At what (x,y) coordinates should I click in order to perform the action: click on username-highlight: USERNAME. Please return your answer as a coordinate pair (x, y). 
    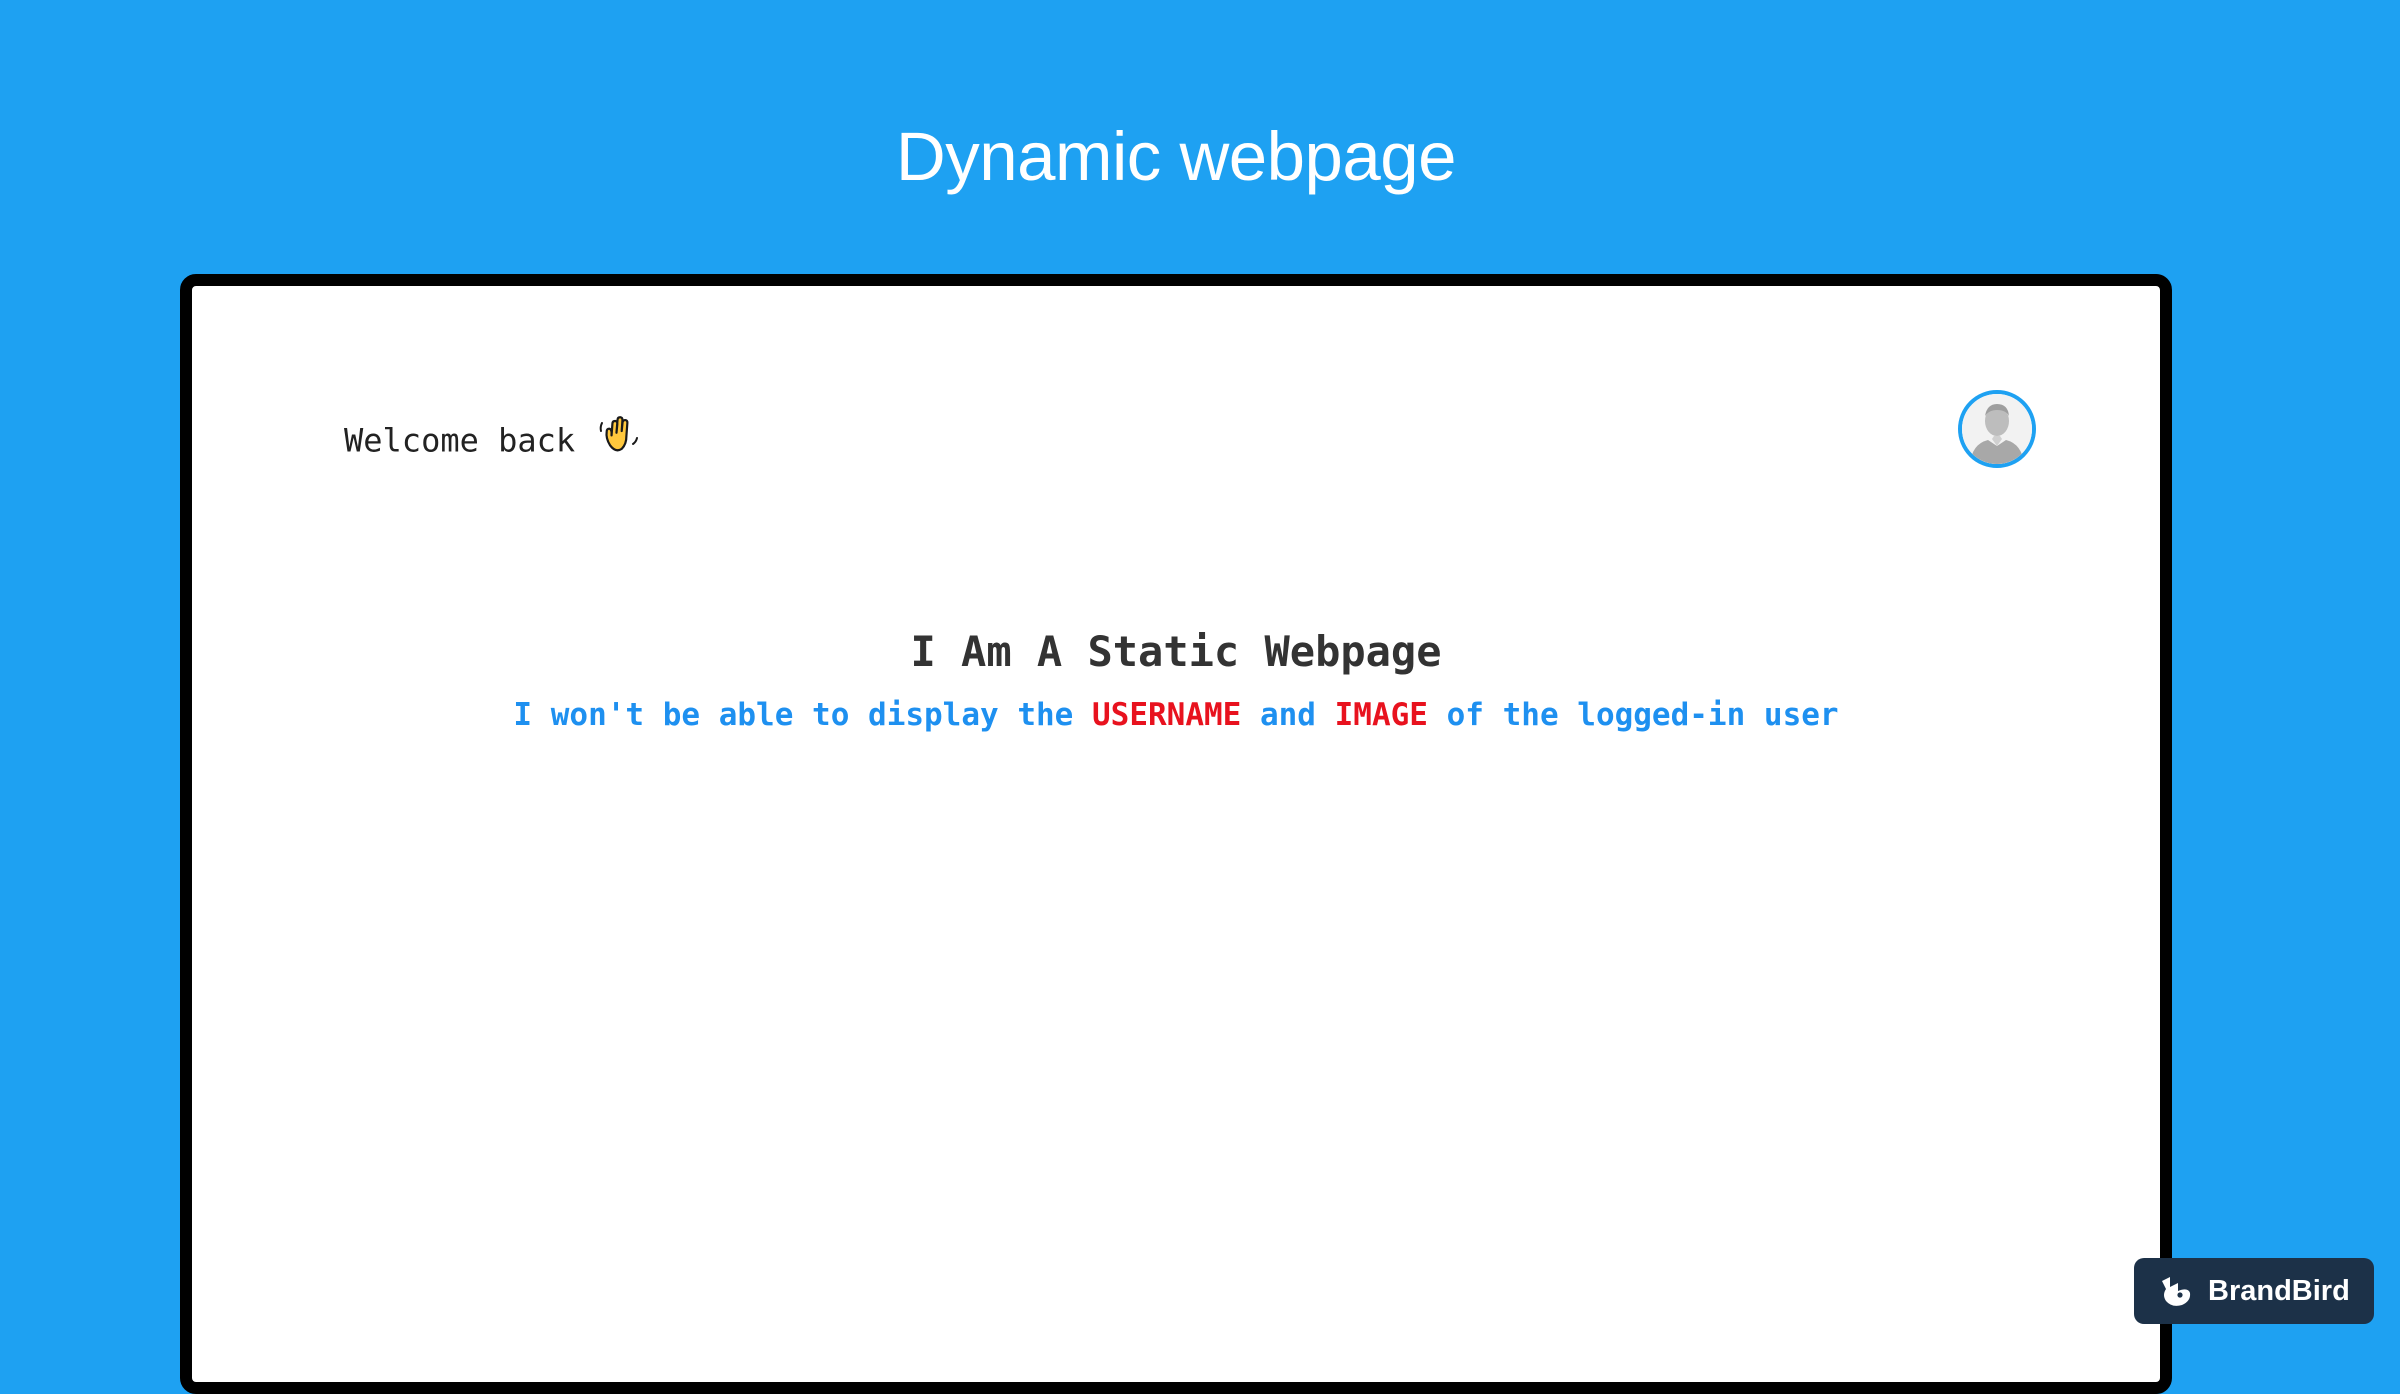
    Looking at the image, I should click on (1167, 715).